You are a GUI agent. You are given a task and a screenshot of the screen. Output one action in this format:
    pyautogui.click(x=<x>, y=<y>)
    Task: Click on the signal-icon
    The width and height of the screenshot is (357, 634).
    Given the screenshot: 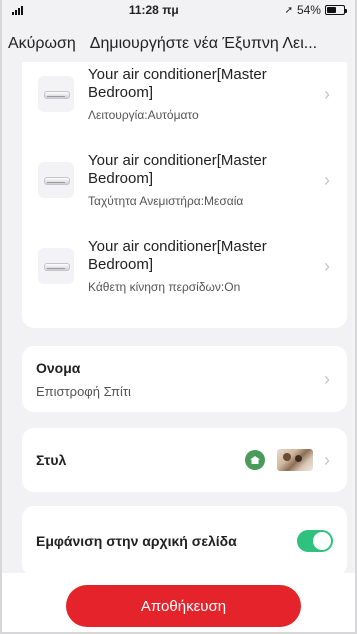 What is the action you would take?
    pyautogui.click(x=17, y=10)
    